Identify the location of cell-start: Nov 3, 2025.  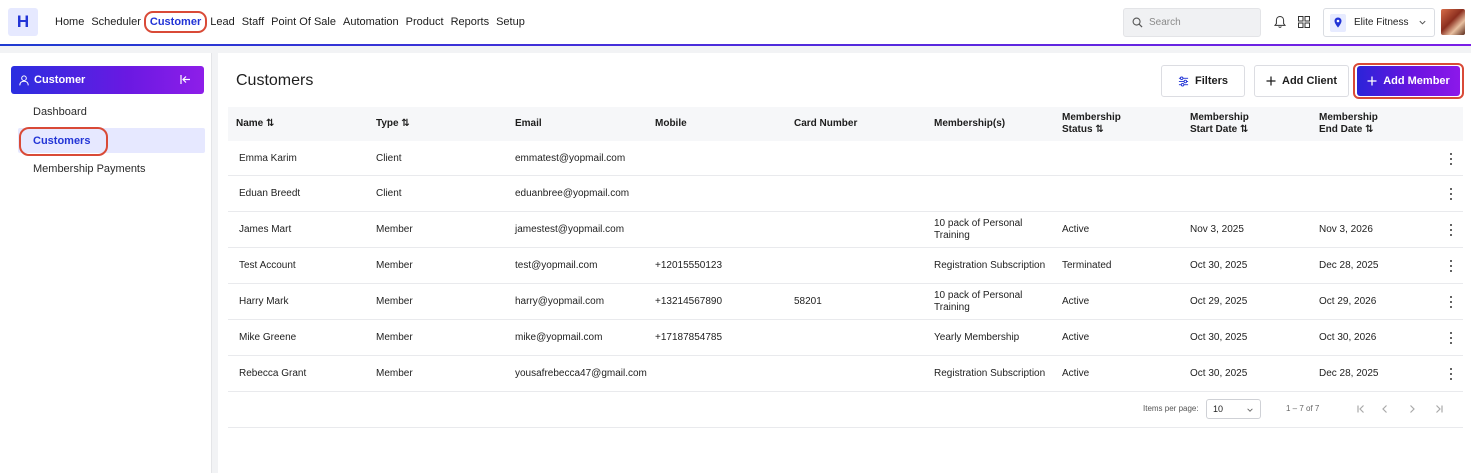
(1217, 229).